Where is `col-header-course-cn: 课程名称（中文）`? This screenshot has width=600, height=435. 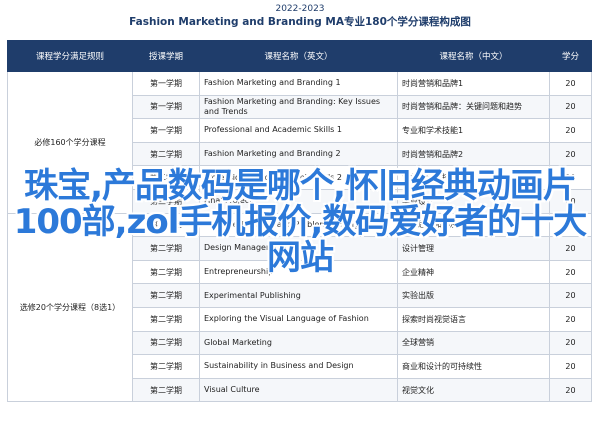 col-header-course-cn: 课程名称（中文） is located at coordinates (473, 56).